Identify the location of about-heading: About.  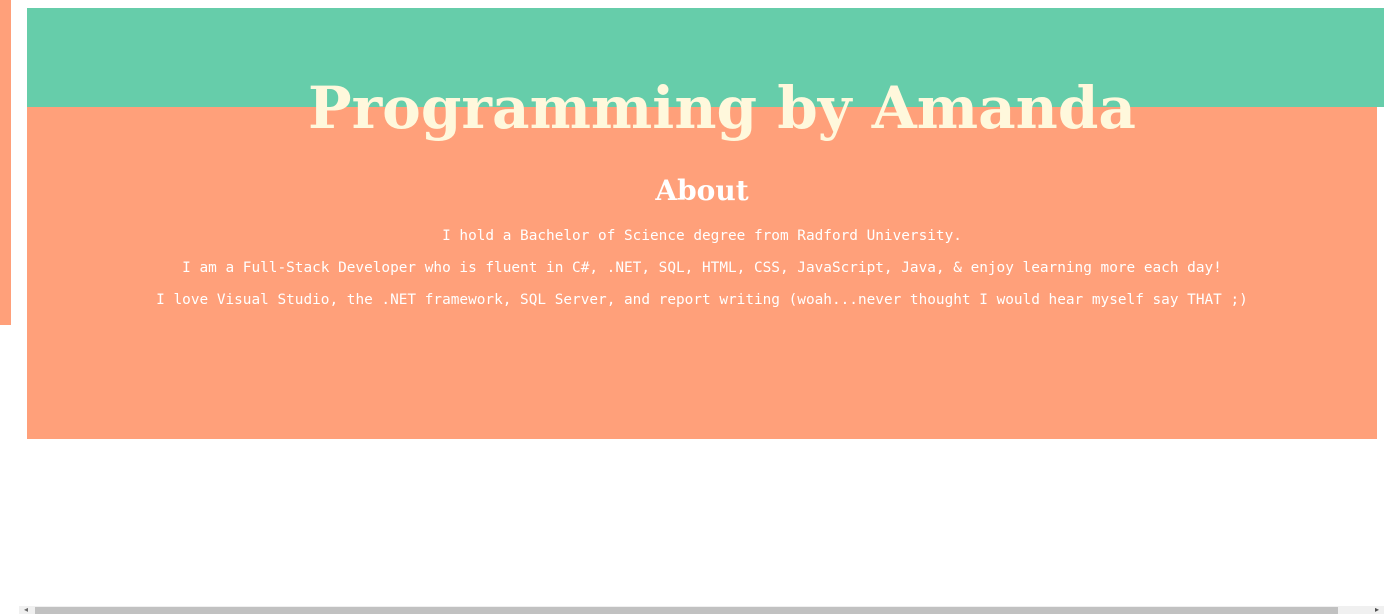
(702, 190).